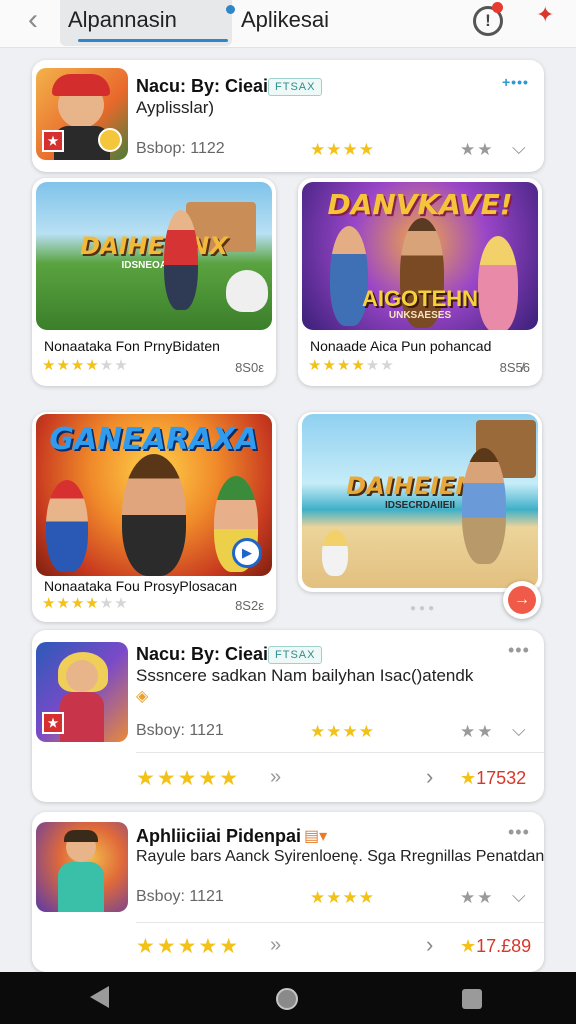 Image resolution: width=576 pixels, height=1024 pixels. I want to click on top-bar: ‹ Alpannasin Aplikesai ! ✦, so click(288, 24).